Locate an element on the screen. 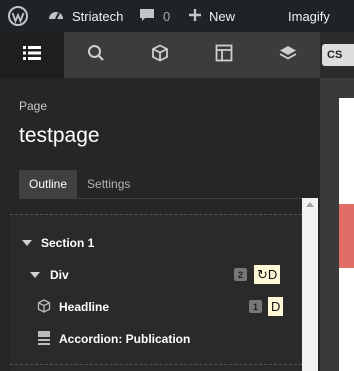  new-content-menu: New is located at coordinates (211, 16).